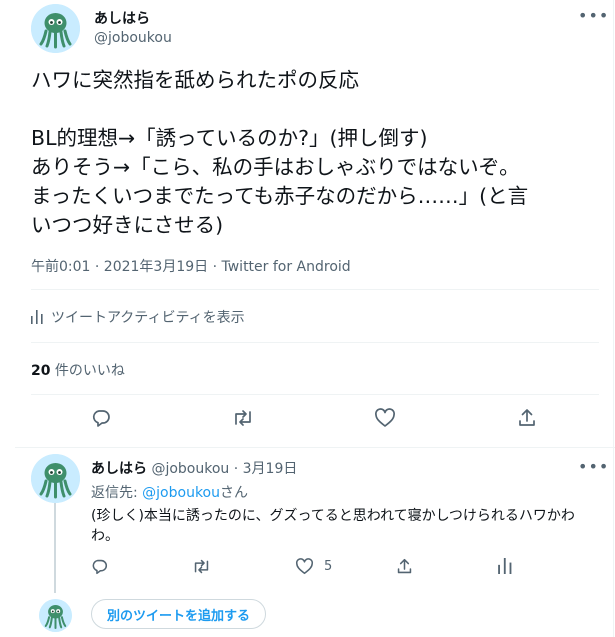  Describe the element at coordinates (266, 469) in the screenshot. I see `reply-date: · 3月19日` at that location.